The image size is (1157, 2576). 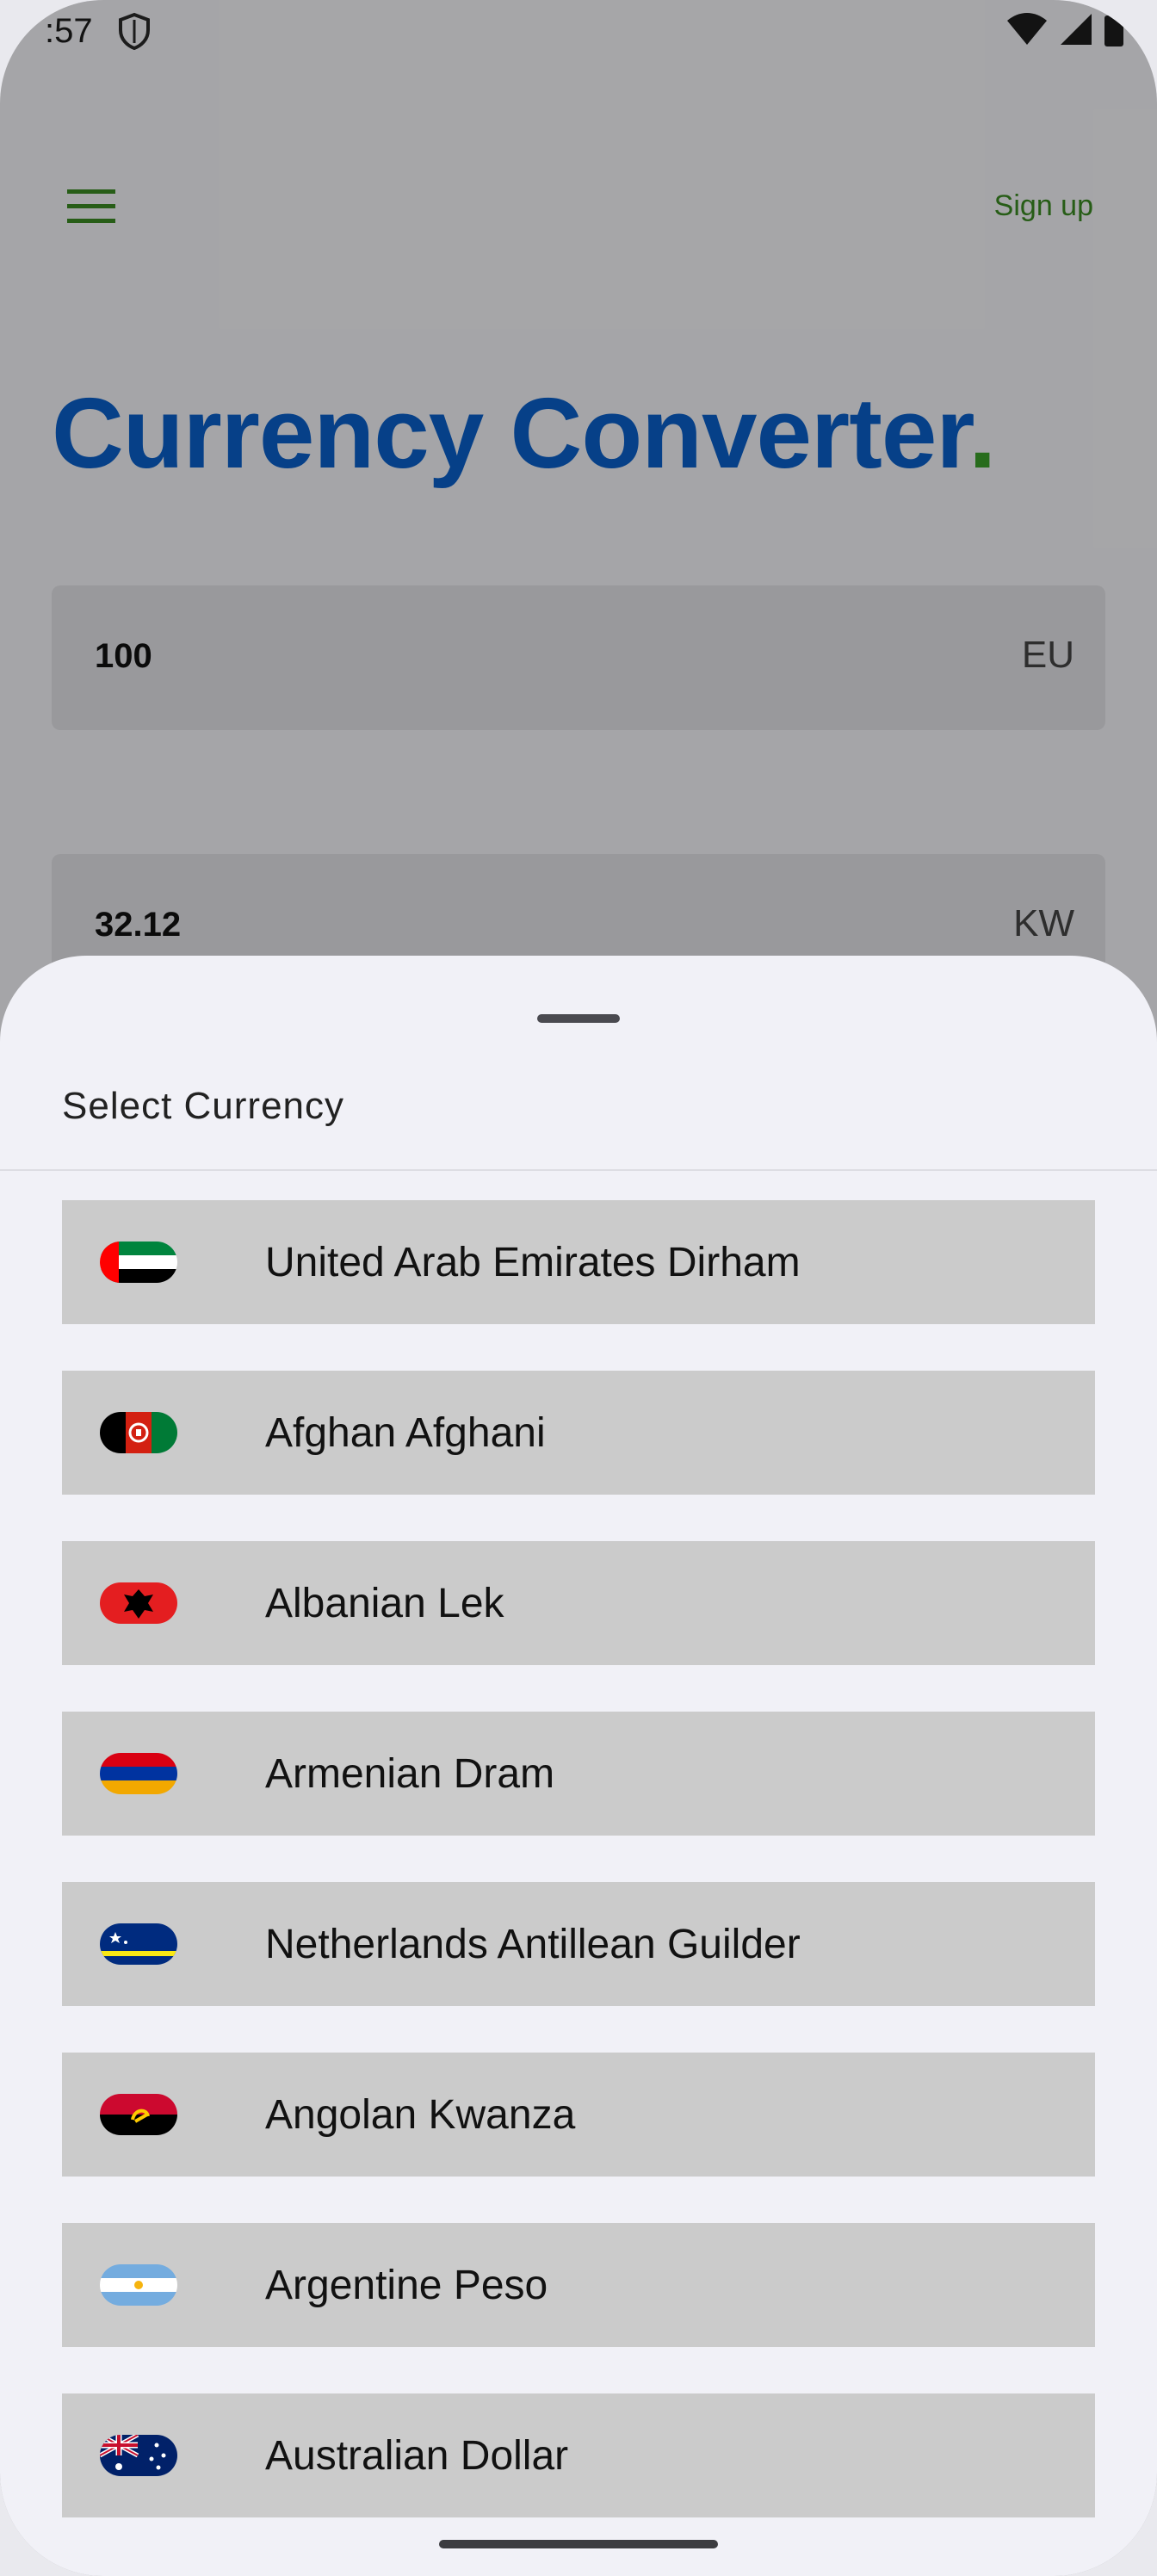 I want to click on sheet-title: Select Currency, so click(x=203, y=1106).